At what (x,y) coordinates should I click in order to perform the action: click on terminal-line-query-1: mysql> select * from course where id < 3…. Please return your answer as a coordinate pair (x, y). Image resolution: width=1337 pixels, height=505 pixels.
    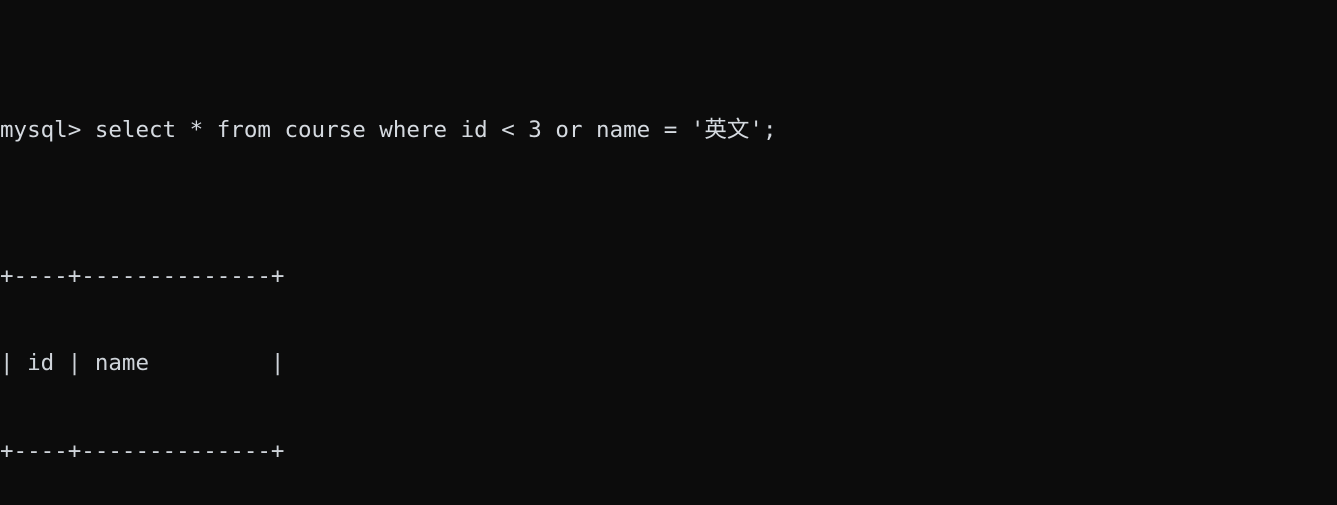
    Looking at the image, I should click on (668, 130).